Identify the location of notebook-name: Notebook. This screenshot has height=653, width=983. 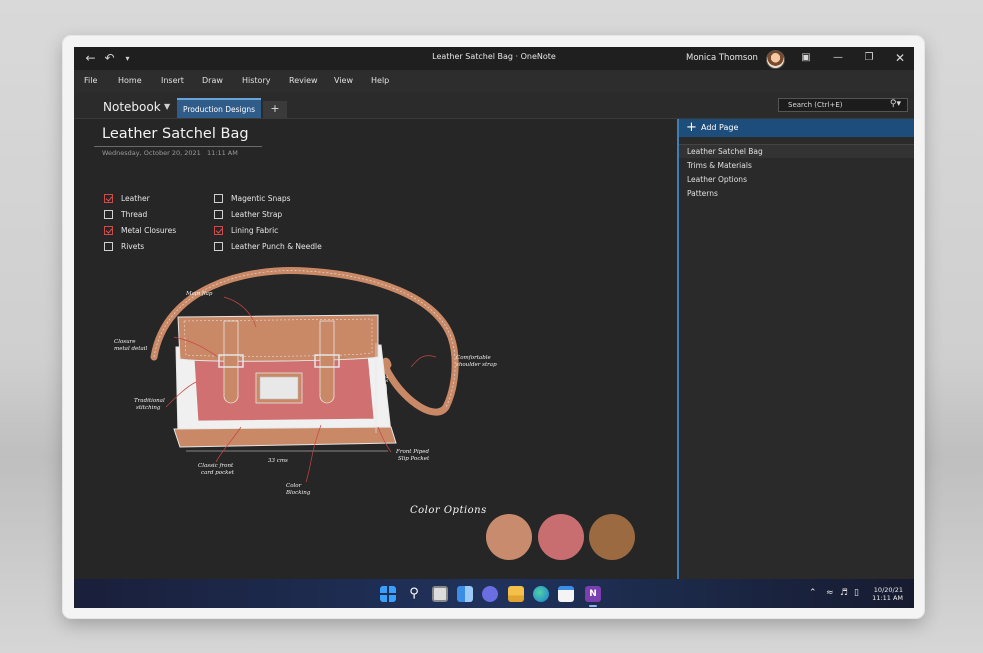
(132, 107).